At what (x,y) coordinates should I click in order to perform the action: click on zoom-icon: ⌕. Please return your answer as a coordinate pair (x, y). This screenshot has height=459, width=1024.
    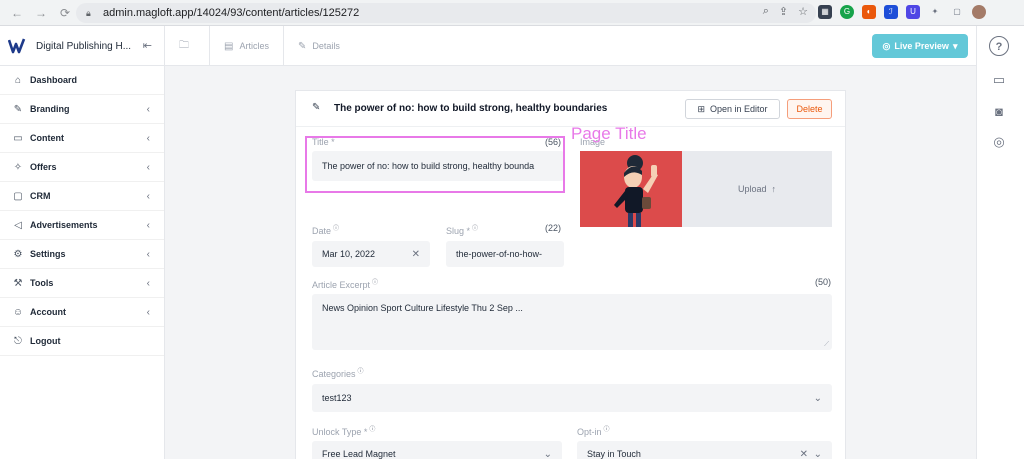
    Looking at the image, I should click on (766, 11).